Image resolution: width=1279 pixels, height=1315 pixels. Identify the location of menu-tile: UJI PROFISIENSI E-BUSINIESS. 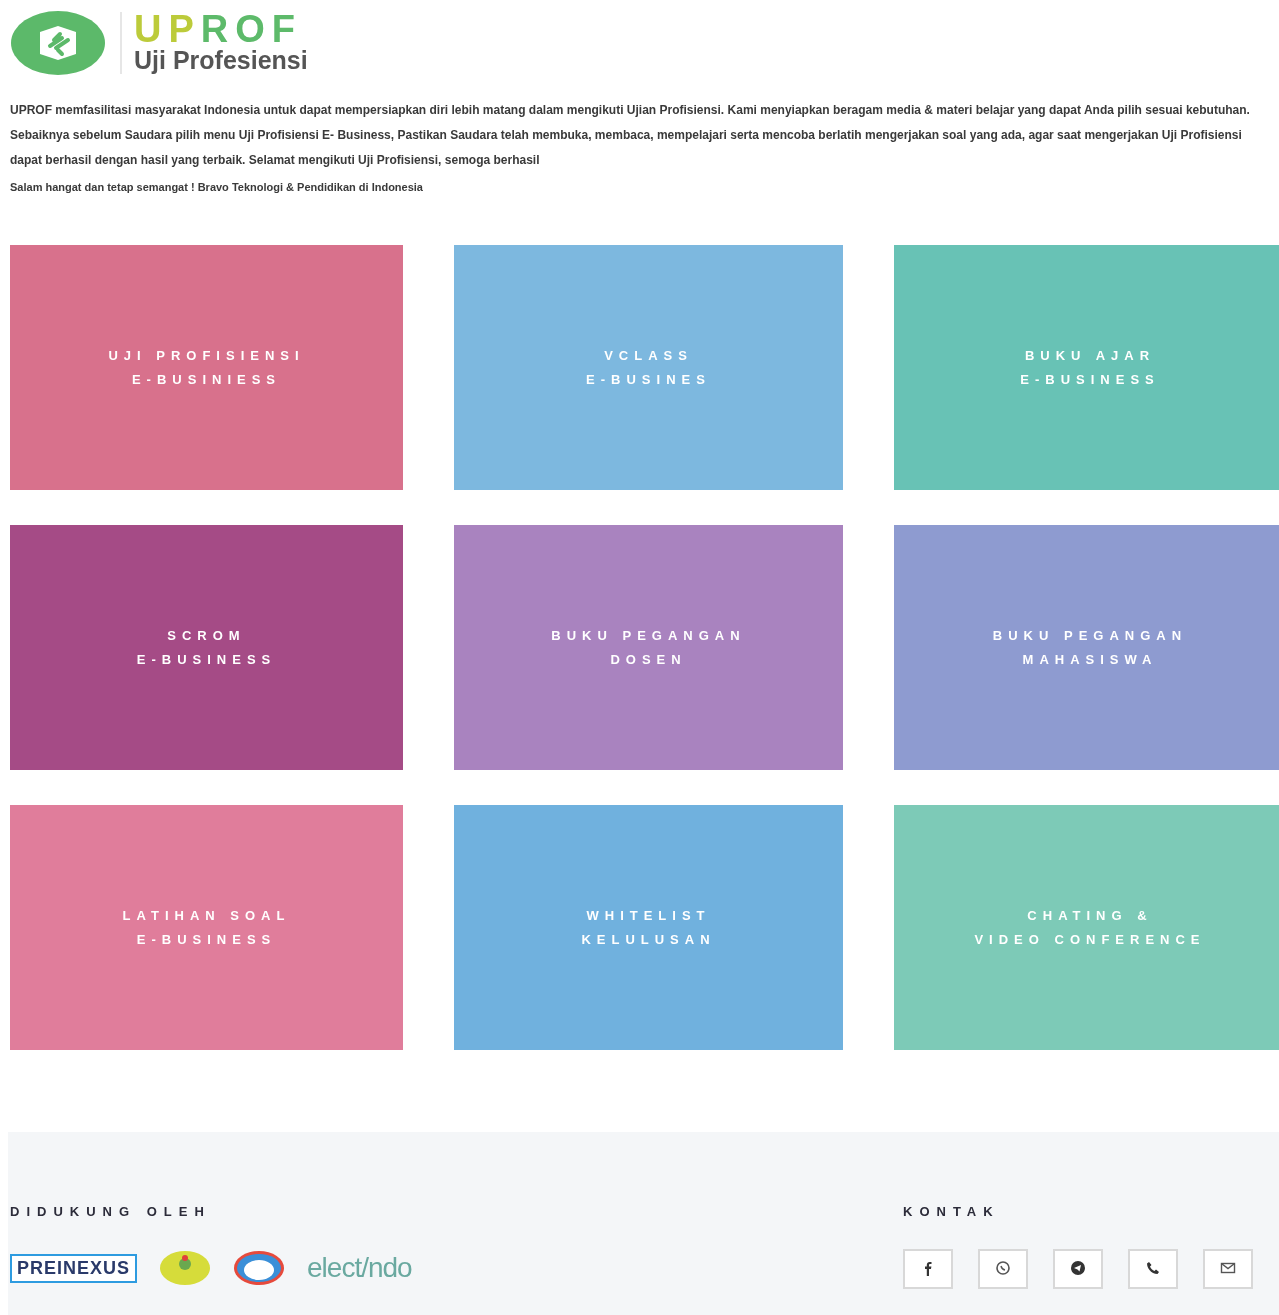
(206, 367).